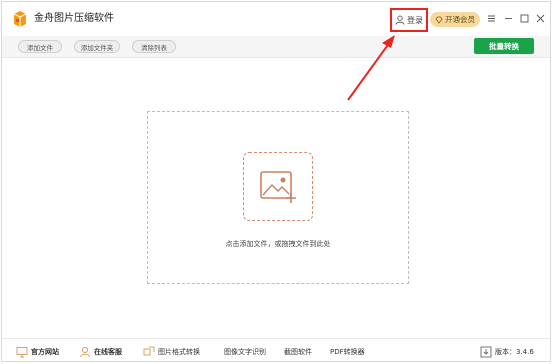 This screenshot has height=364, width=553. I want to click on clear-list-button: 清除列表, so click(154, 46).